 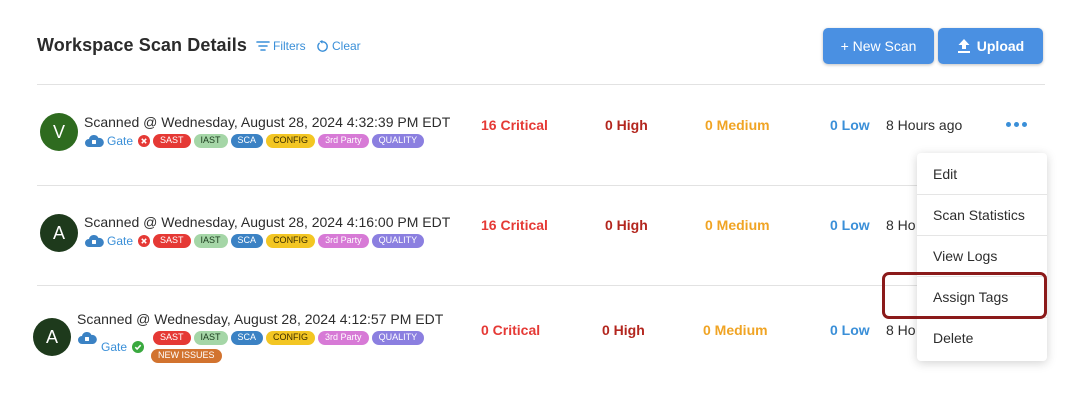 What do you see at coordinates (963, 46) in the screenshot?
I see `upload-arrow-icon` at bounding box center [963, 46].